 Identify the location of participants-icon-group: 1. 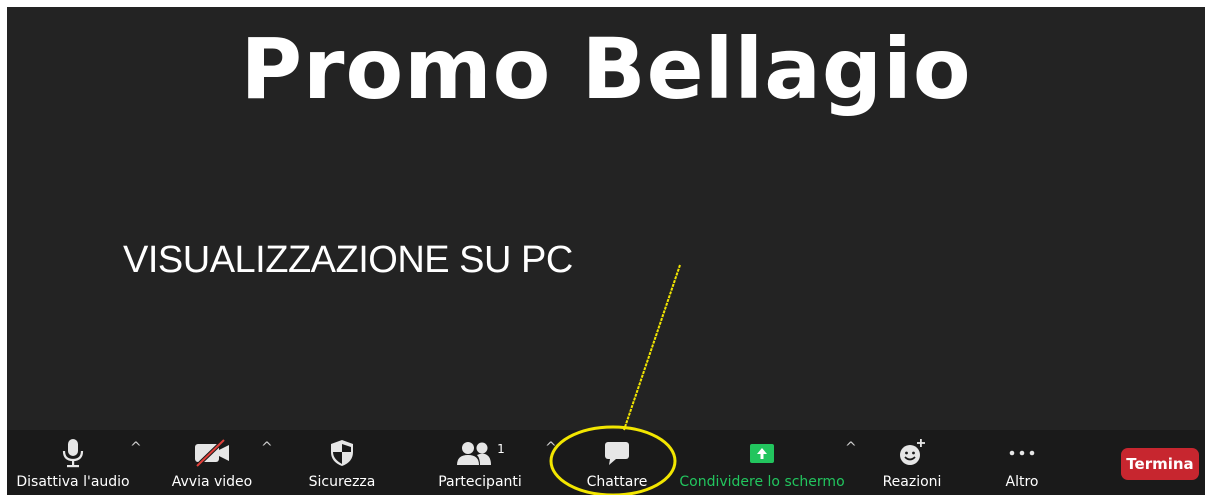
(480, 453).